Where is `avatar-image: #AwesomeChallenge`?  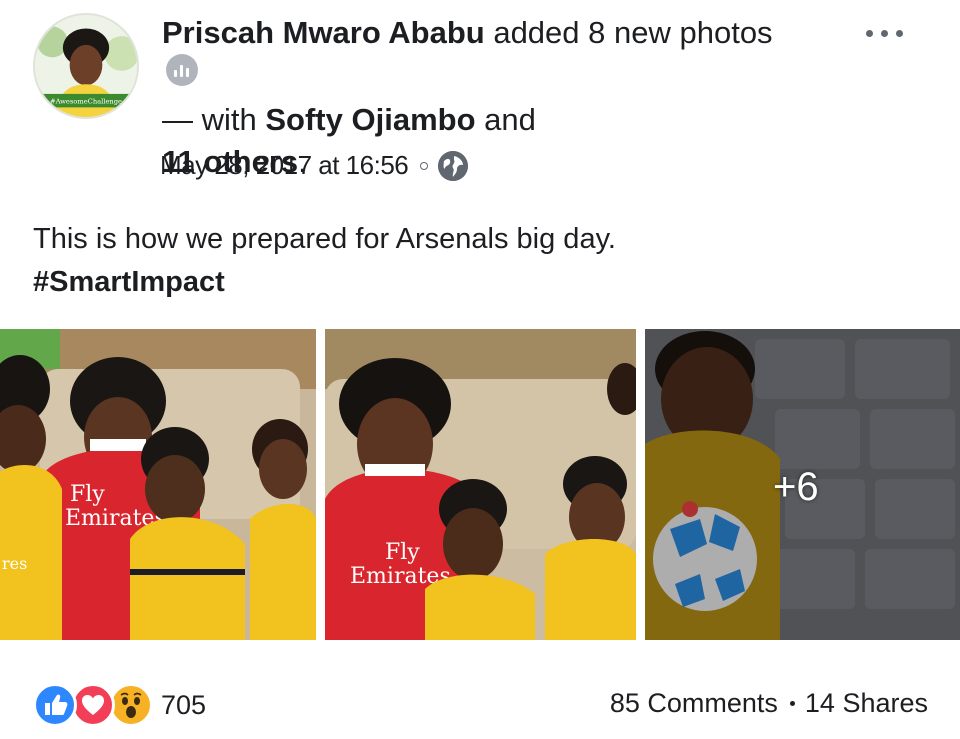
avatar-image: #AwesomeChallenge is located at coordinates (86, 66).